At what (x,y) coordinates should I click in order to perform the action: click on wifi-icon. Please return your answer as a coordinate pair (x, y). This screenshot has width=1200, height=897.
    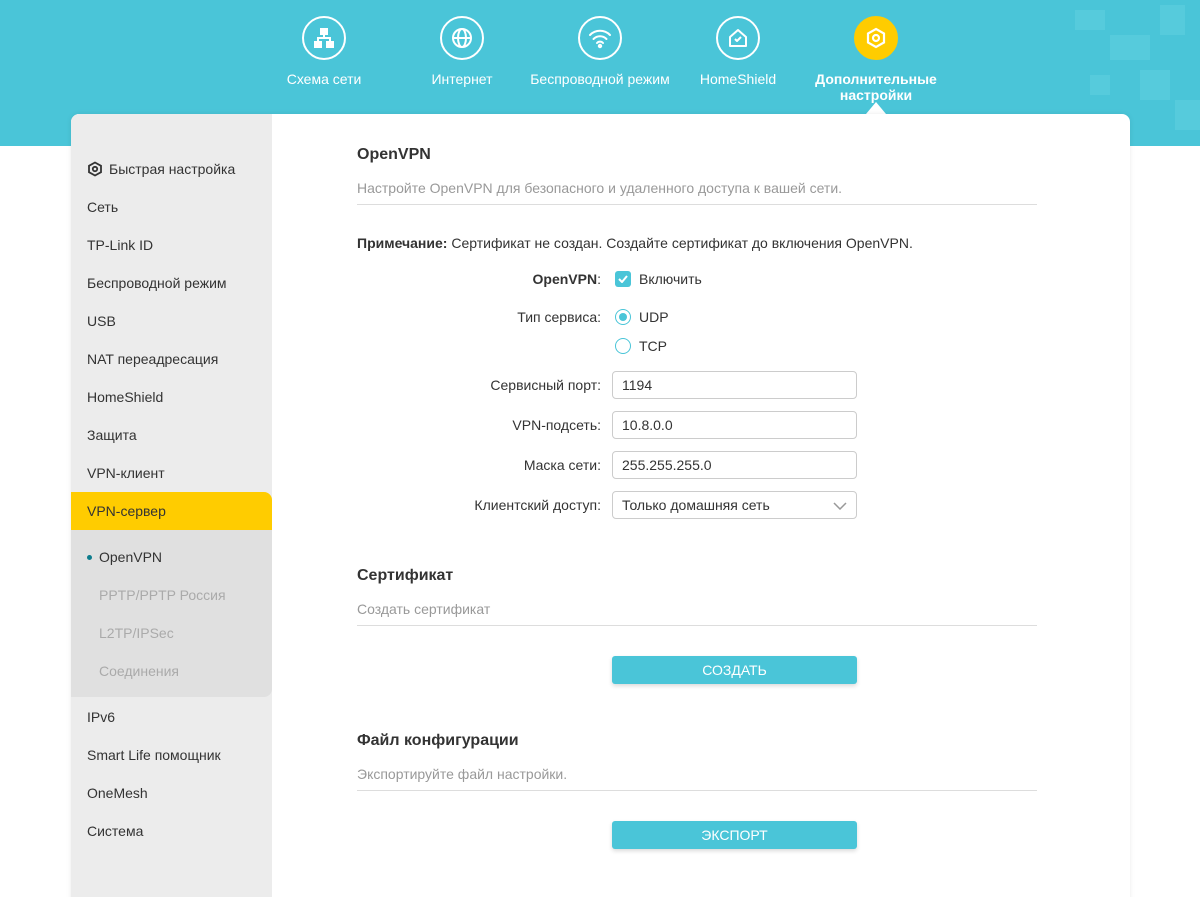
    Looking at the image, I should click on (600, 38).